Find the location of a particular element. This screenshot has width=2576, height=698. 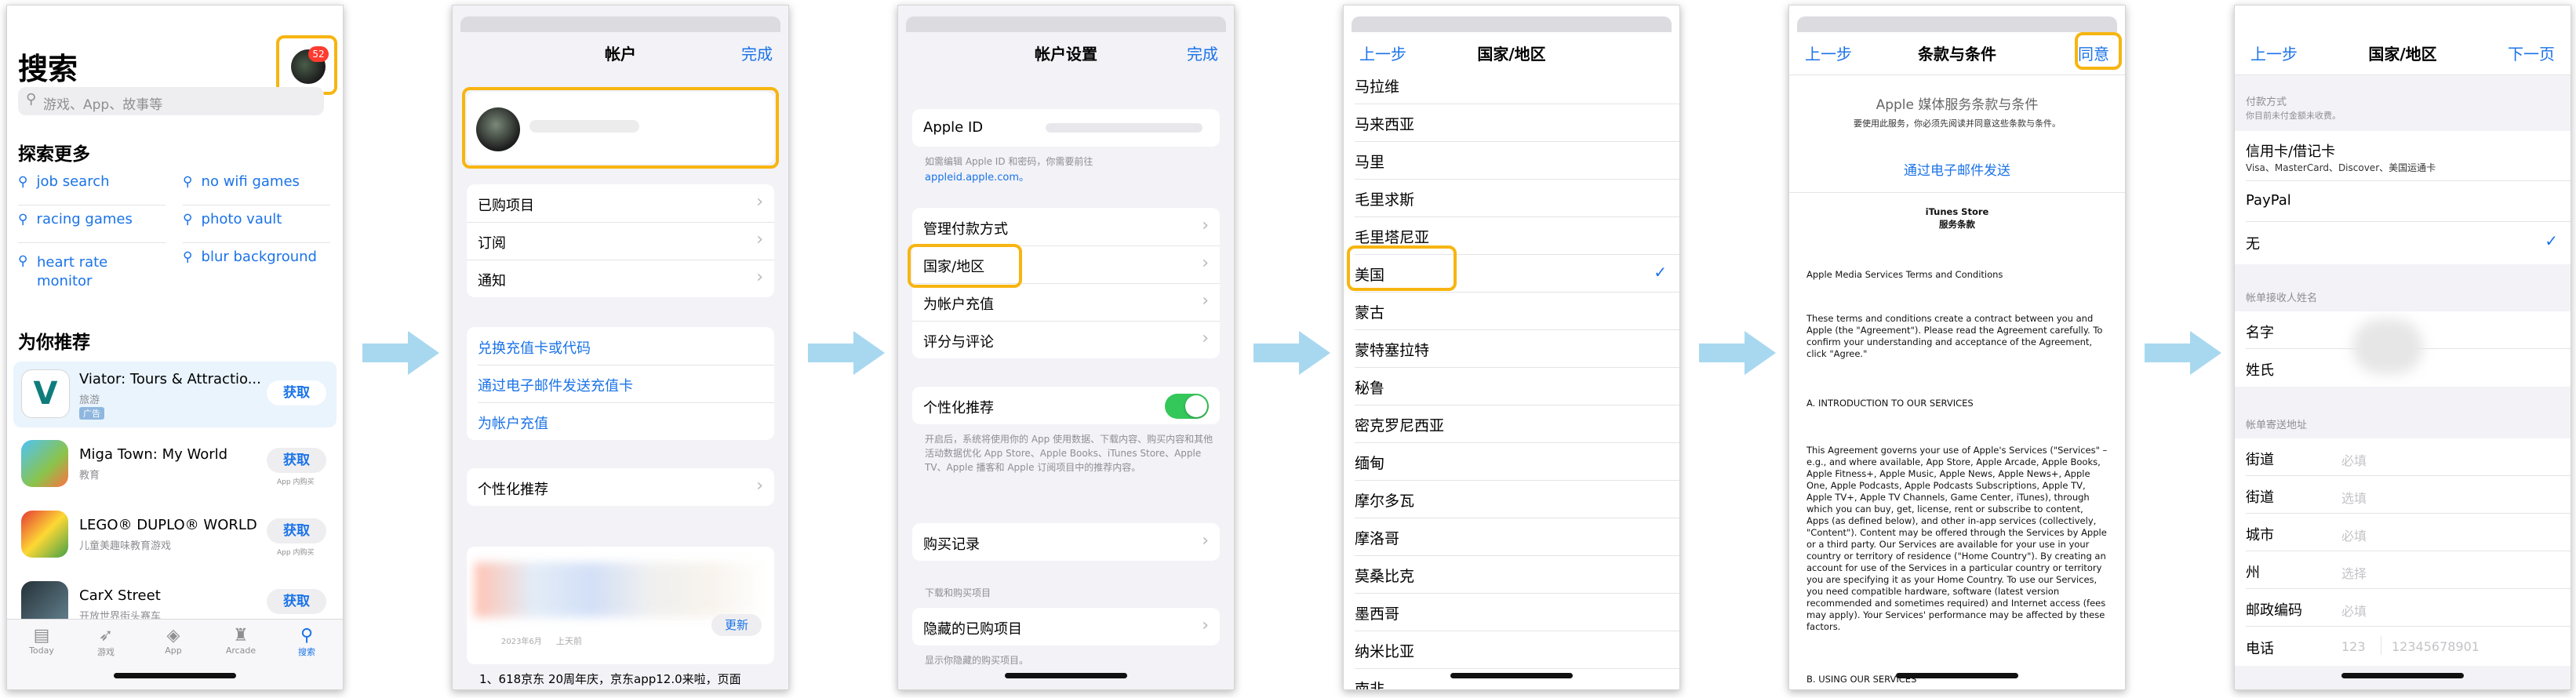

tab-games: ➶ 游戏 is located at coordinates (105, 642).